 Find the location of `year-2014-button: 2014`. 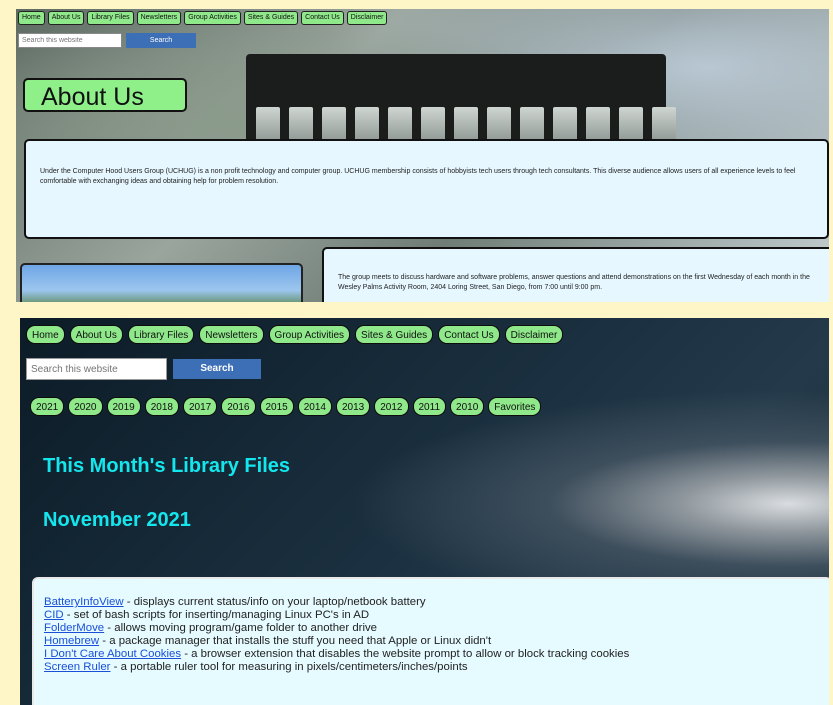

year-2014-button: 2014 is located at coordinates (314, 406).